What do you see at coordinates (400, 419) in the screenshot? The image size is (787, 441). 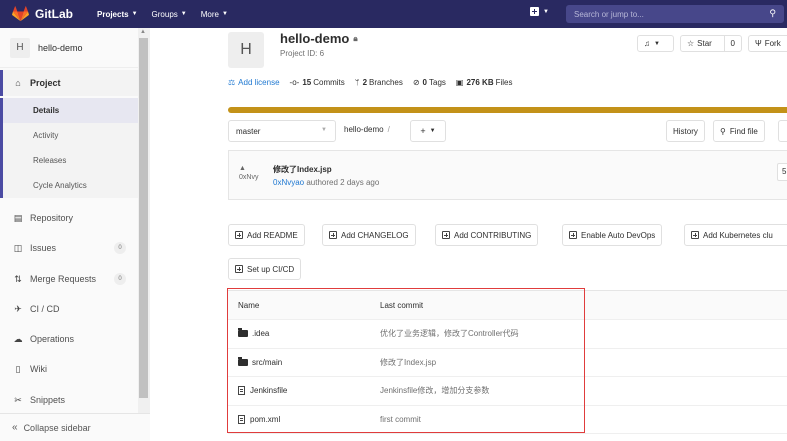 I see `last-commit-cell: first commit` at bounding box center [400, 419].